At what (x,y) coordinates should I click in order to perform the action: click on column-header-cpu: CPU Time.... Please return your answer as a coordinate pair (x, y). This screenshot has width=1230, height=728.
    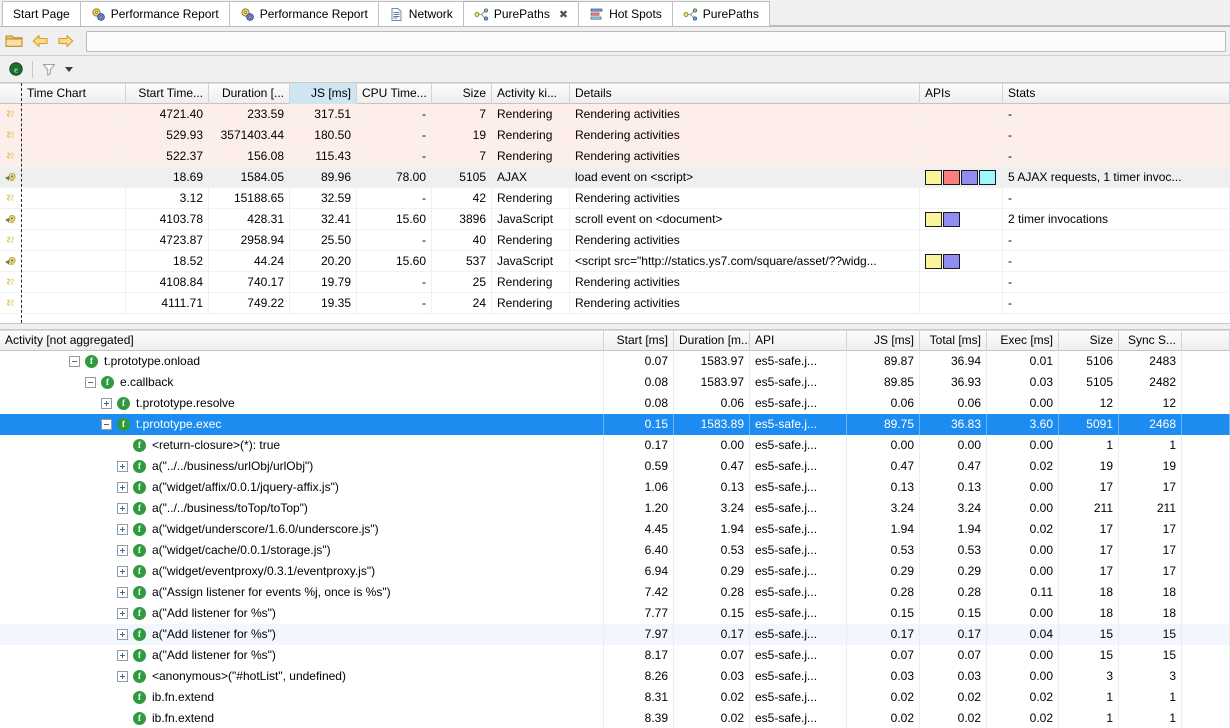
    Looking at the image, I should click on (394, 93).